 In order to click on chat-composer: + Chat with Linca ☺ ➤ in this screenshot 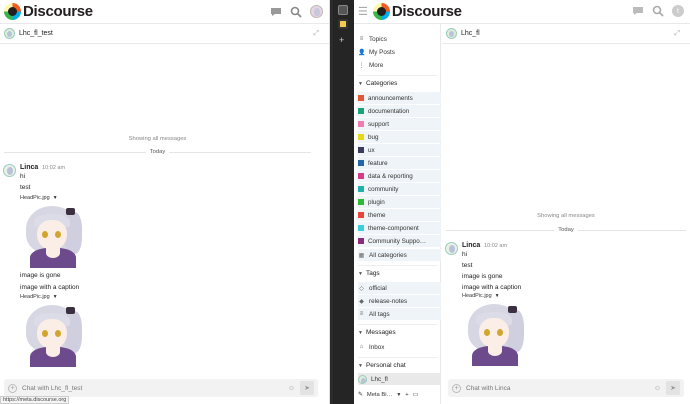, I will do `click(566, 388)`.